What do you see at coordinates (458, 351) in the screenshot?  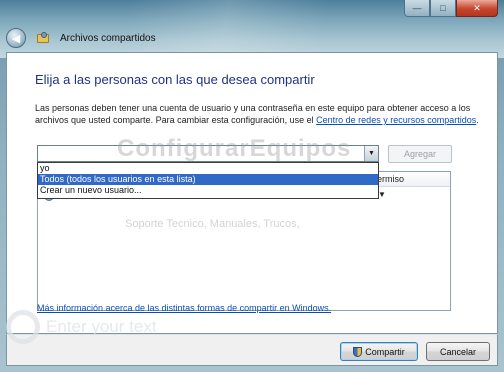 I see `cancel-button: Cancelar` at bounding box center [458, 351].